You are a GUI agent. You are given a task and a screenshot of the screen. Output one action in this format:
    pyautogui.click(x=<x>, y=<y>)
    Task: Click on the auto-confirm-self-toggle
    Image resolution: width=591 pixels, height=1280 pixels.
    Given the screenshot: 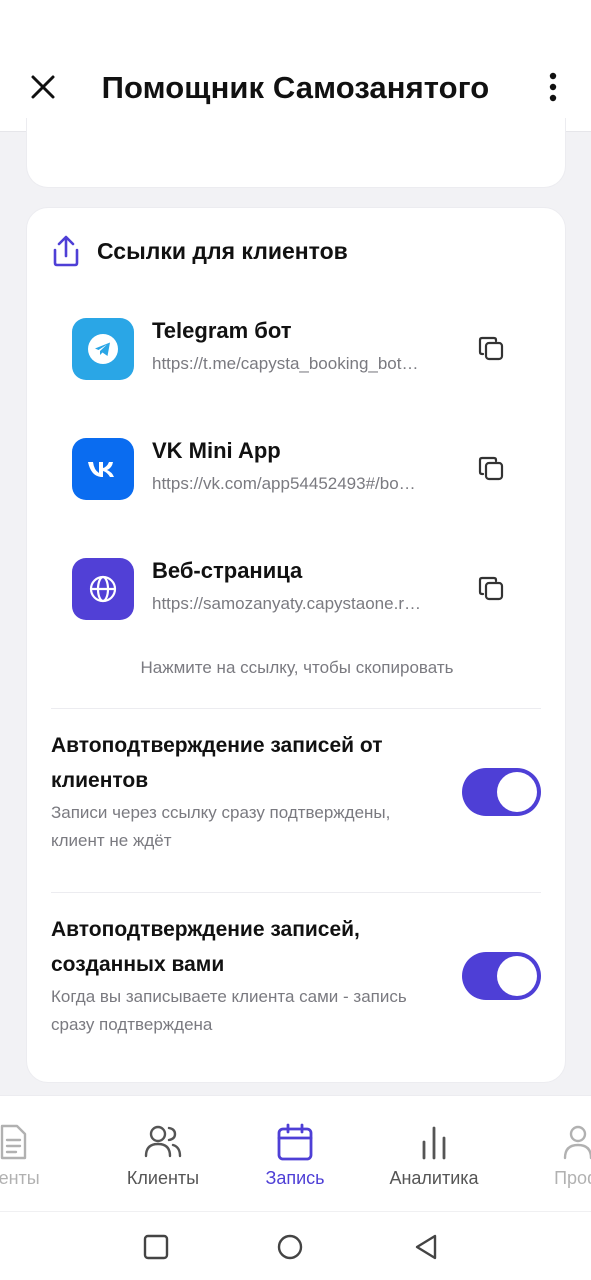 What is the action you would take?
    pyautogui.click(x=501, y=976)
    